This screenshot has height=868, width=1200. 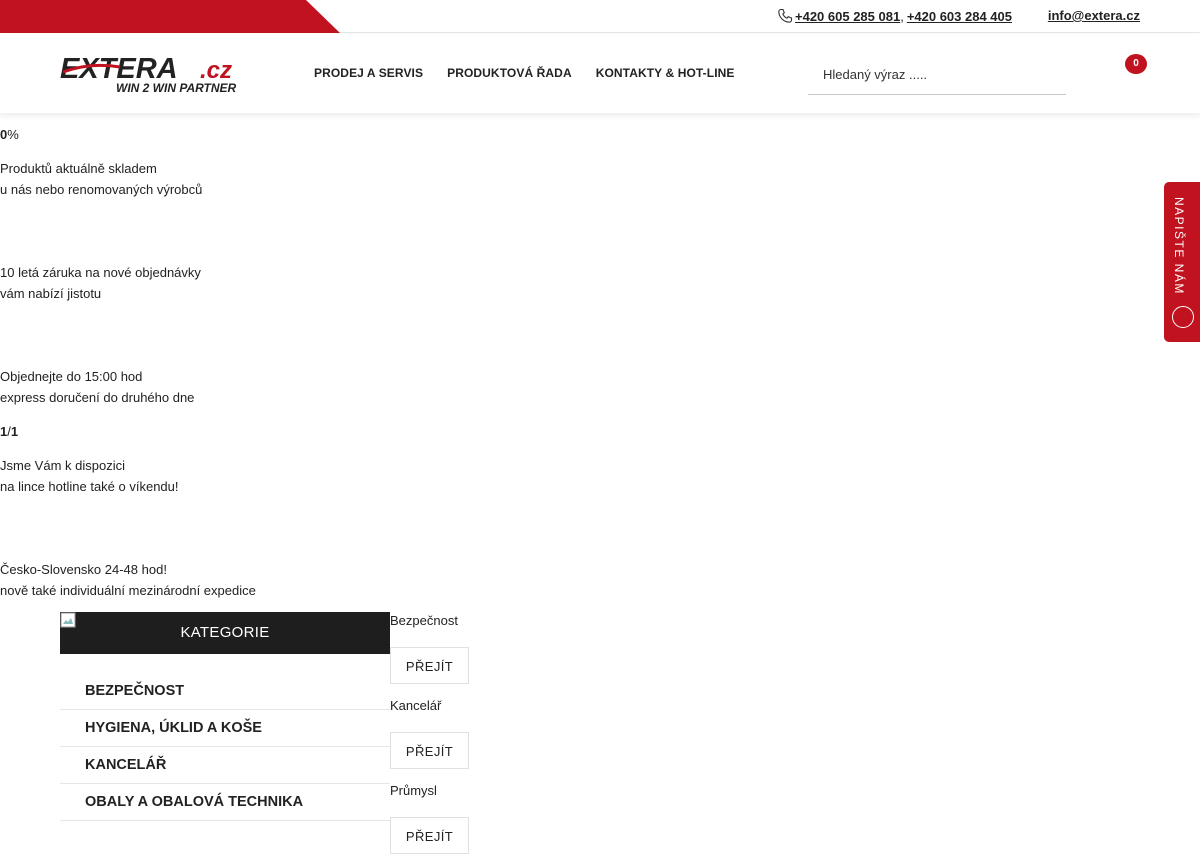 What do you see at coordinates (225, 728) in the screenshot?
I see `category-item-hygiena: HYGIENA, ÚKLID A KOŠE` at bounding box center [225, 728].